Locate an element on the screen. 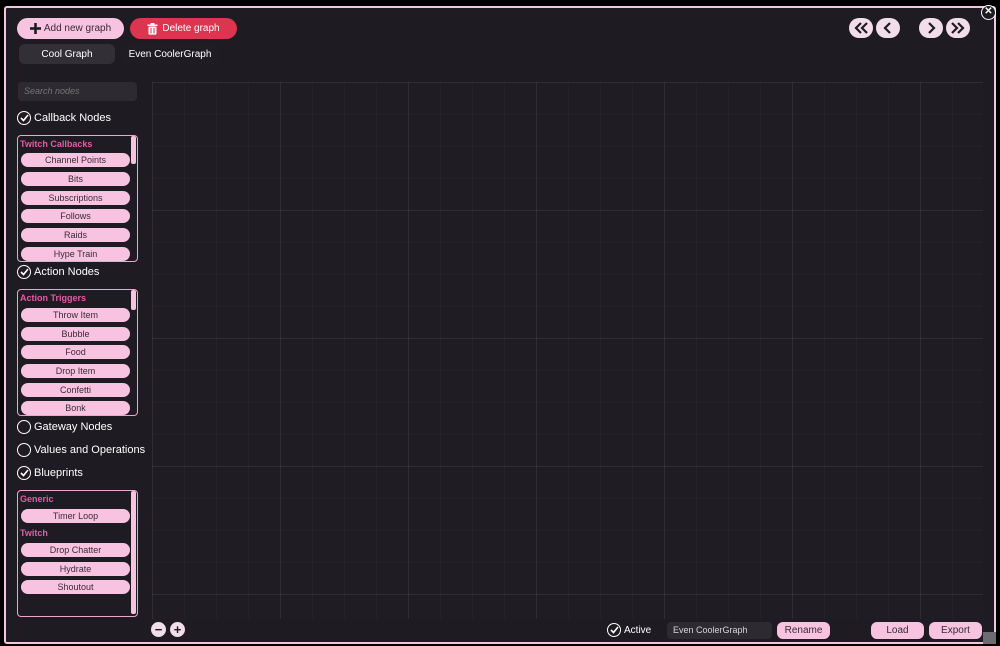 This screenshot has height=646, width=1000. tab-cool-graph: Cool Graph is located at coordinates (67, 54).